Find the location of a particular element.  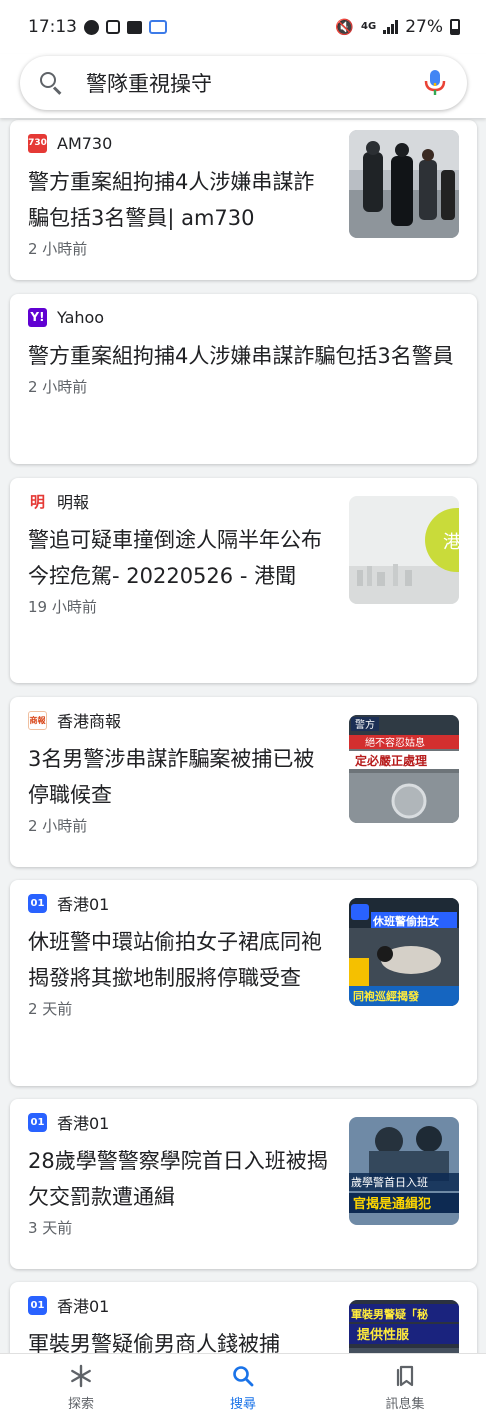

source-name: 明報 is located at coordinates (73, 502).